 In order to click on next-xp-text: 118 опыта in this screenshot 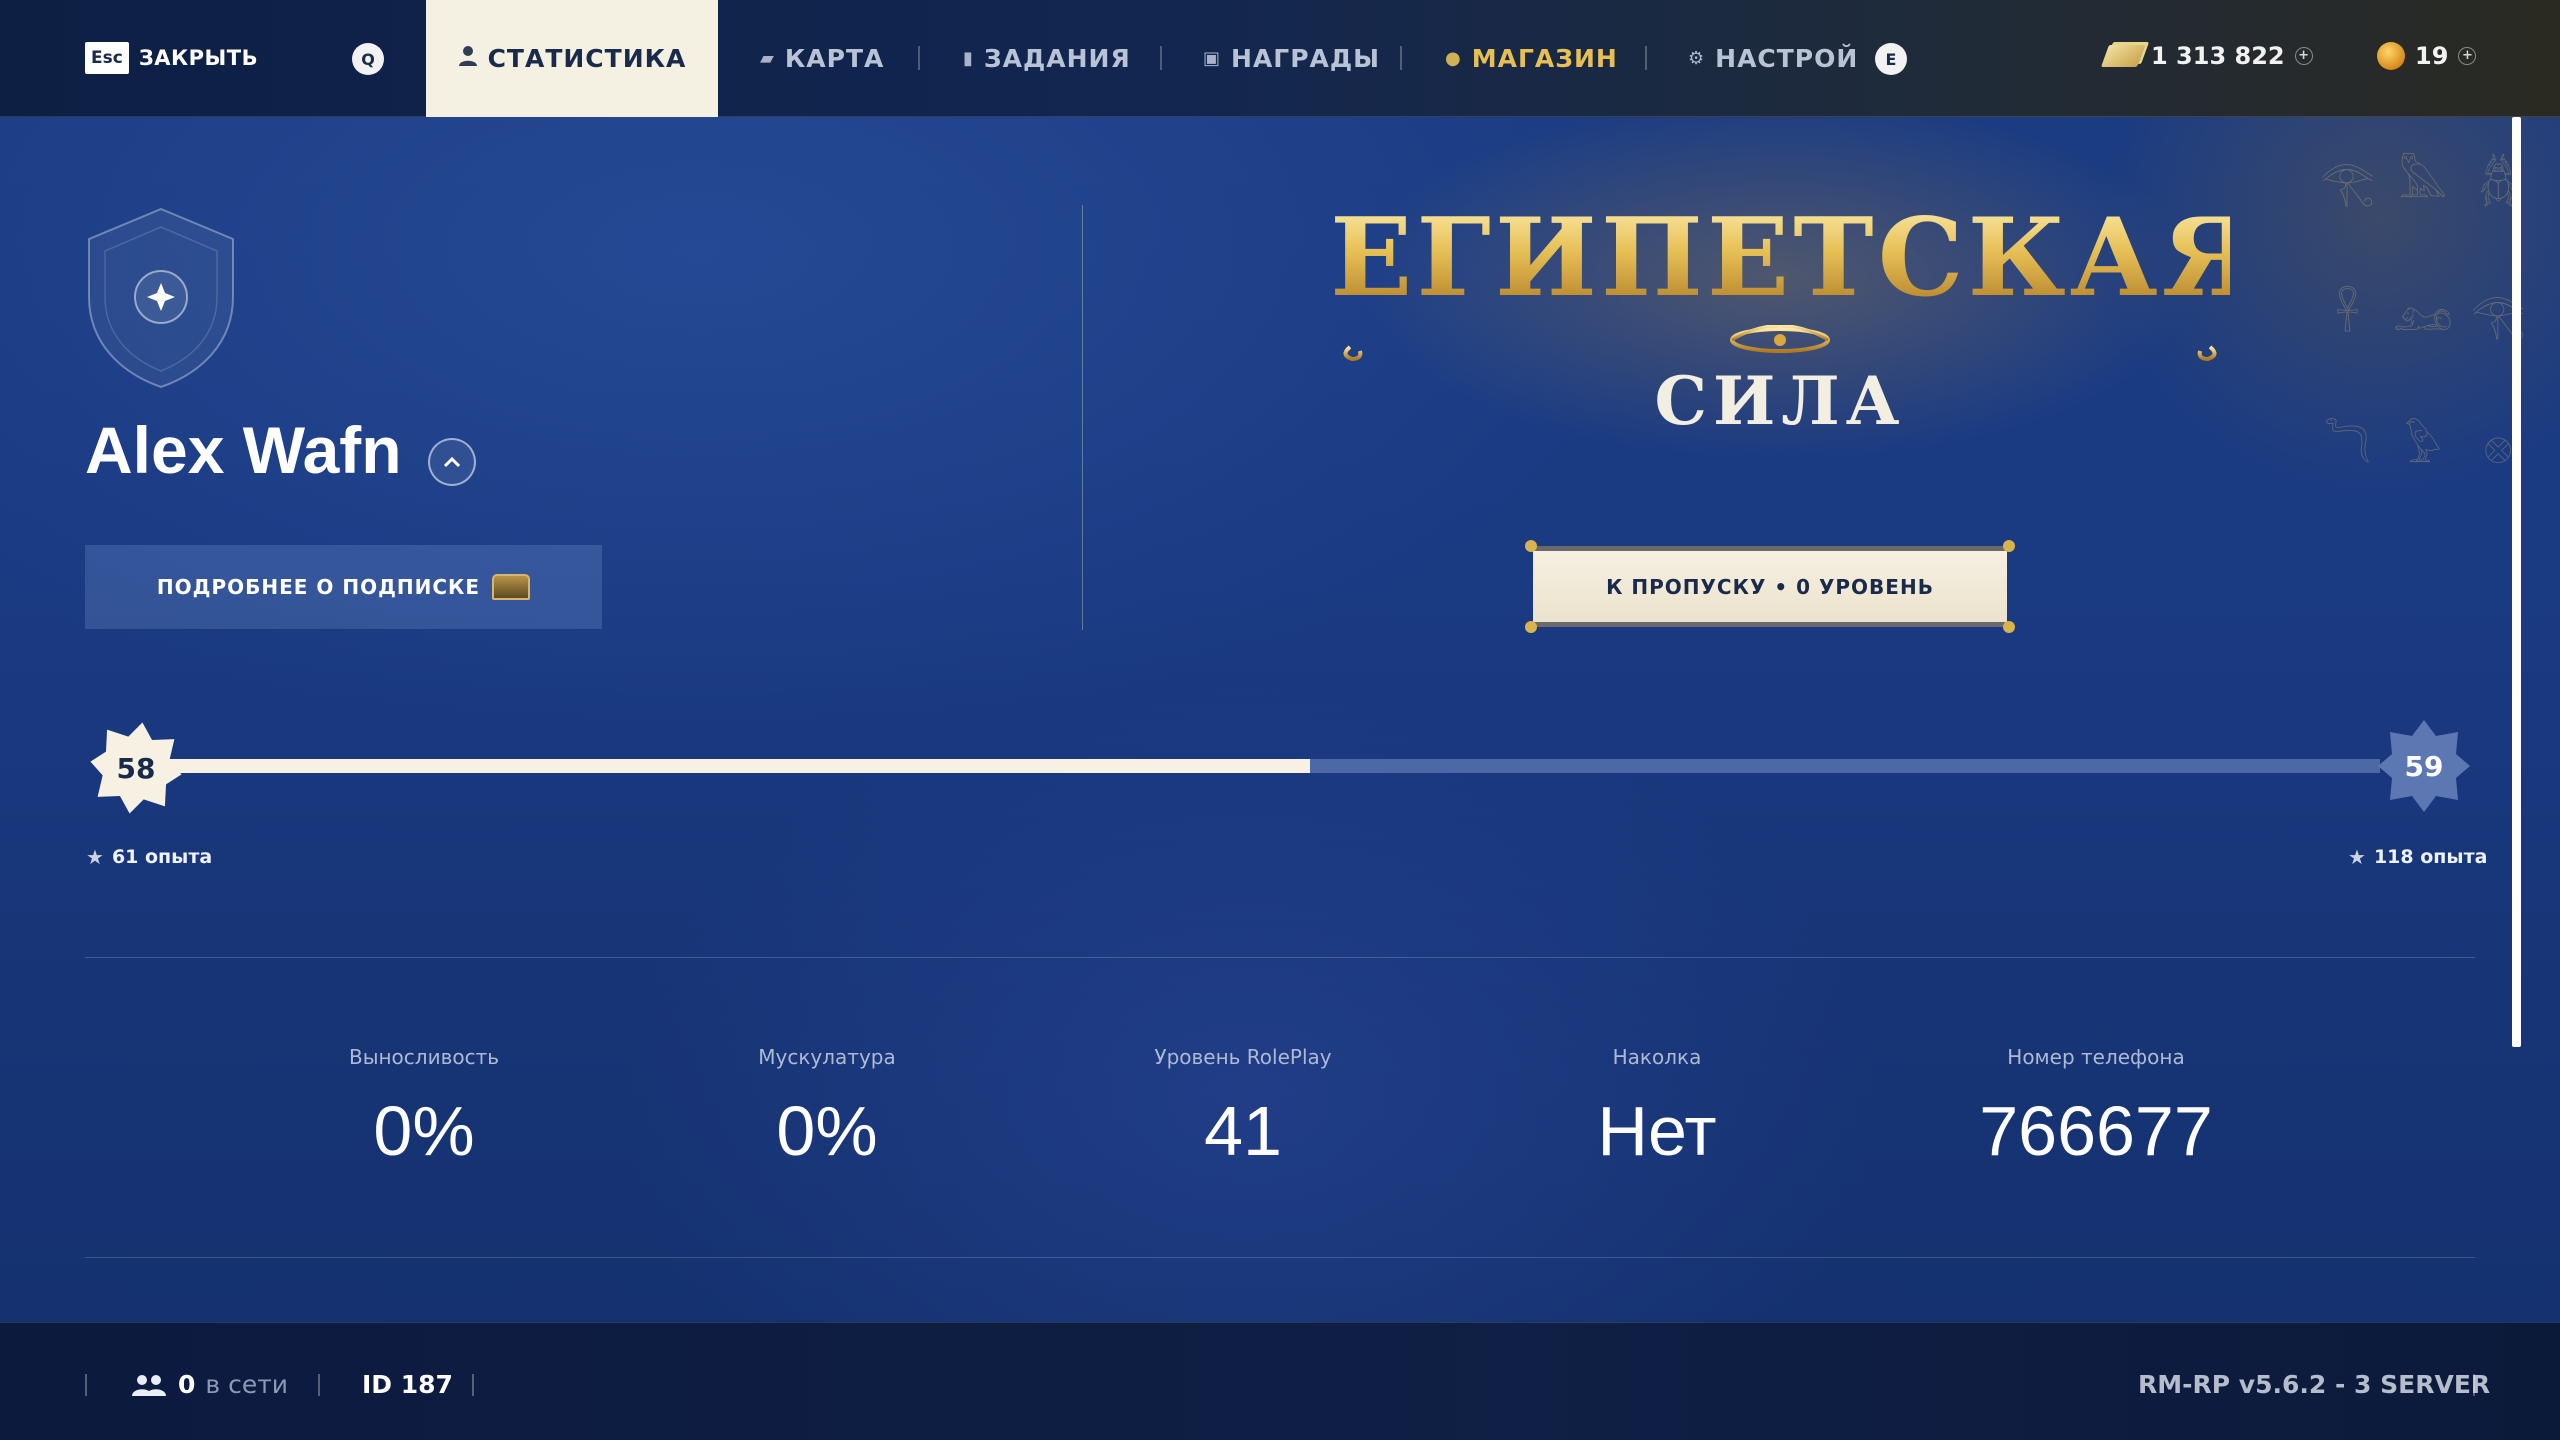, I will do `click(2430, 857)`.